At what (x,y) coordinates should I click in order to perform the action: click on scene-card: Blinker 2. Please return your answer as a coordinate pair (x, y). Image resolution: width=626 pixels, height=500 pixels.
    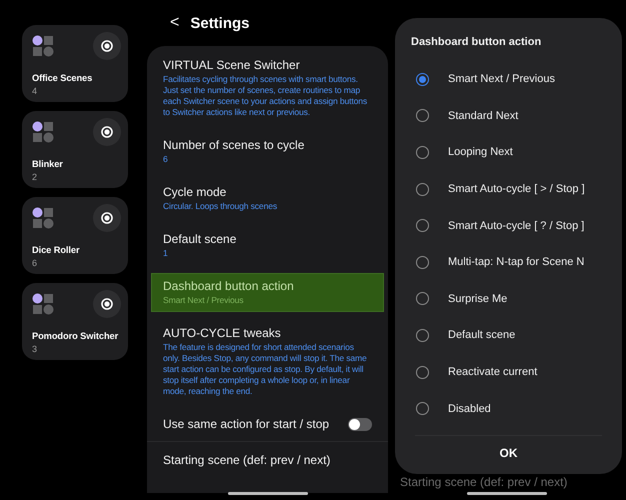
    Looking at the image, I should click on (75, 149).